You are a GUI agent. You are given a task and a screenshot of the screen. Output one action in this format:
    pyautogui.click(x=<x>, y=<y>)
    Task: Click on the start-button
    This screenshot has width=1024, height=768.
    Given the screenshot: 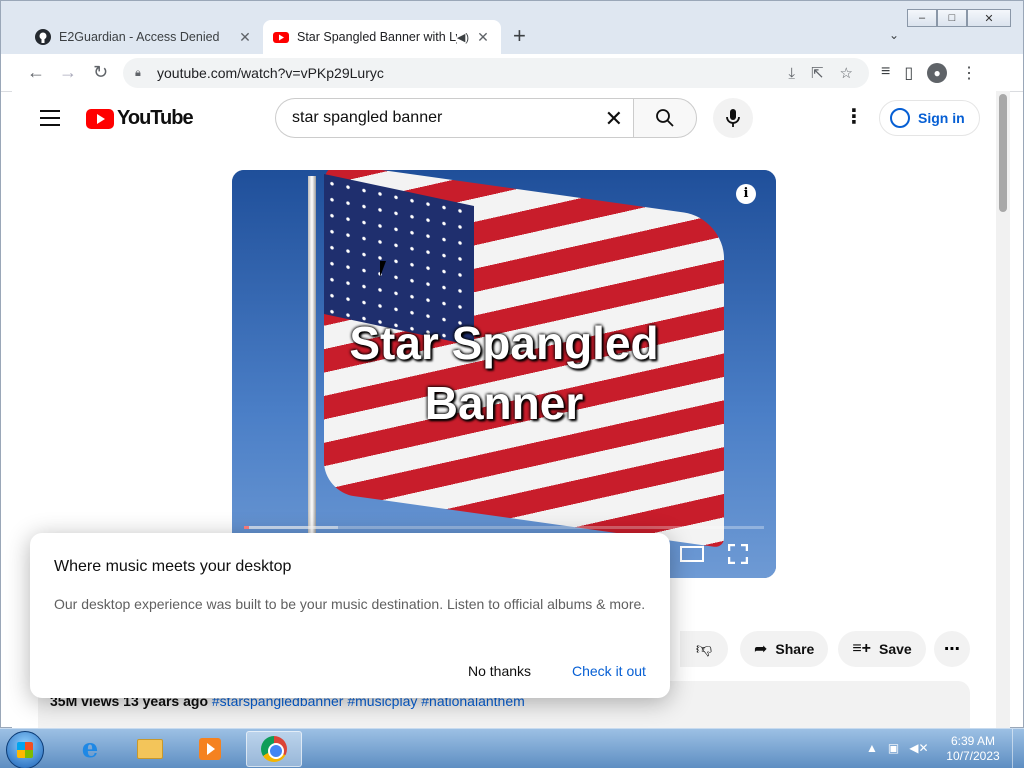 What is the action you would take?
    pyautogui.click(x=25, y=749)
    